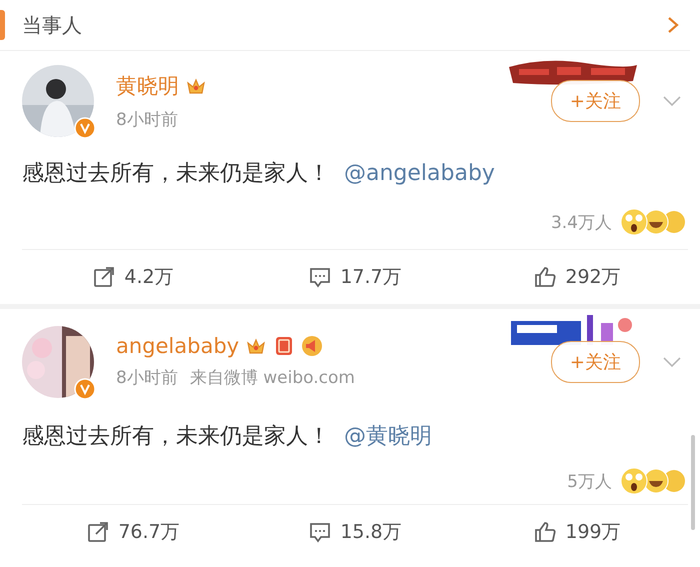  What do you see at coordinates (371, 277) in the screenshot?
I see `action-count: 17.7万` at bounding box center [371, 277].